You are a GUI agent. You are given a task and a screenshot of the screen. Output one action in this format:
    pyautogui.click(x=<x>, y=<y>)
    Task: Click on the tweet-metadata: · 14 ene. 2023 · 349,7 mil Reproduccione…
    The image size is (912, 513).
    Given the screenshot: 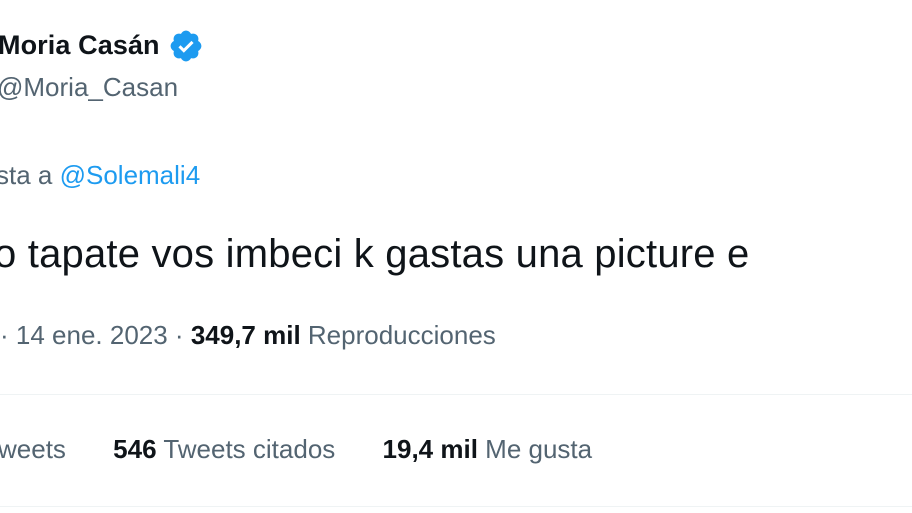 What is the action you would take?
    pyautogui.click(x=248, y=335)
    